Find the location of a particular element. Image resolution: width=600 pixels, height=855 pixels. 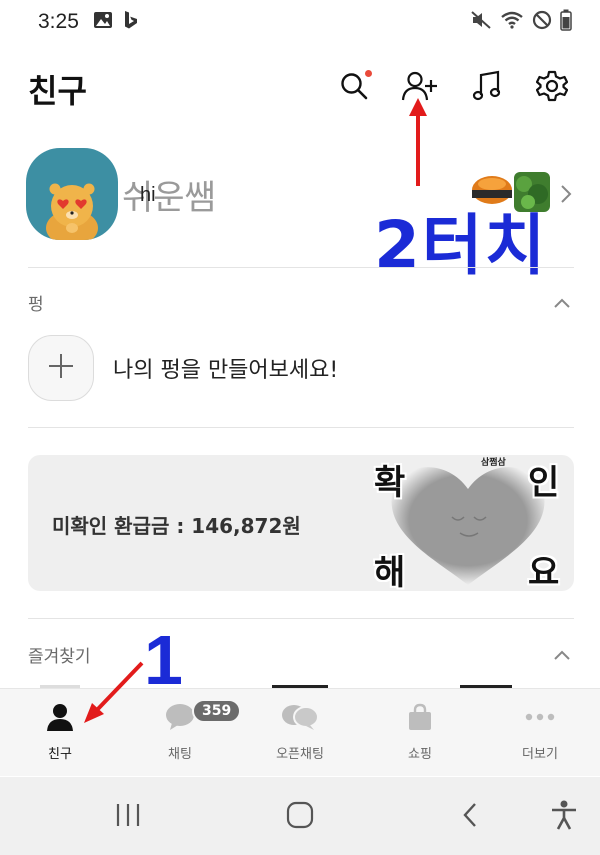

sticker-char: 해 is located at coordinates (390, 572).